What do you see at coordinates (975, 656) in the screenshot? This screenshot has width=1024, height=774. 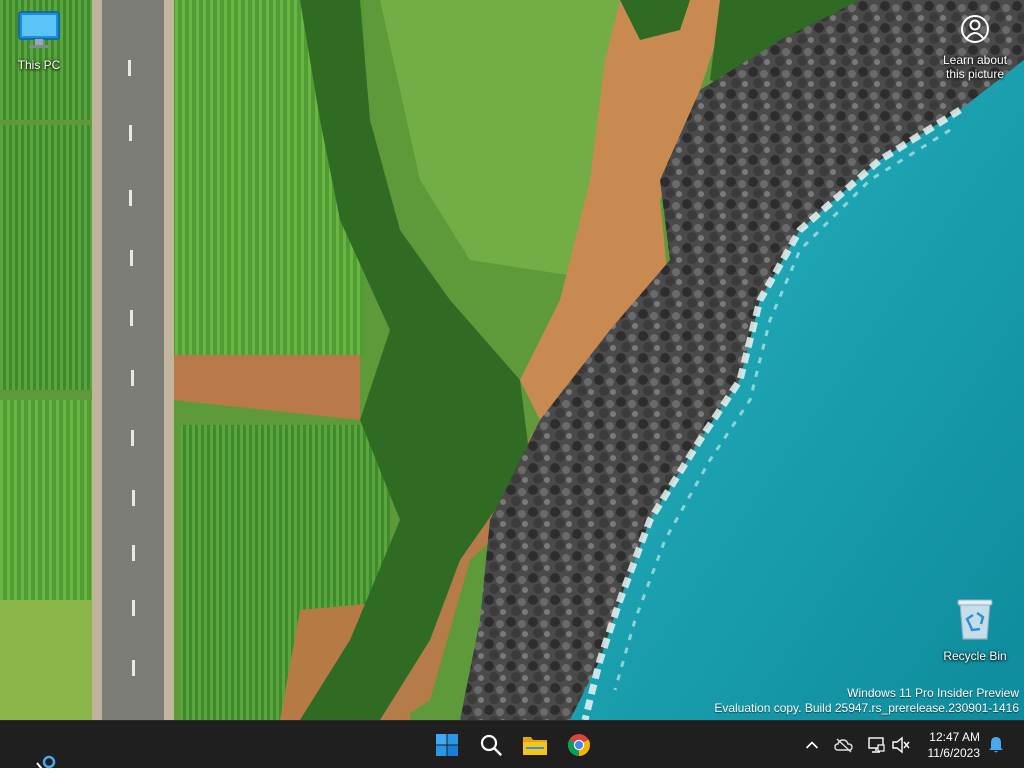 I see `desktop-icon-label: Recycle Bin` at bounding box center [975, 656].